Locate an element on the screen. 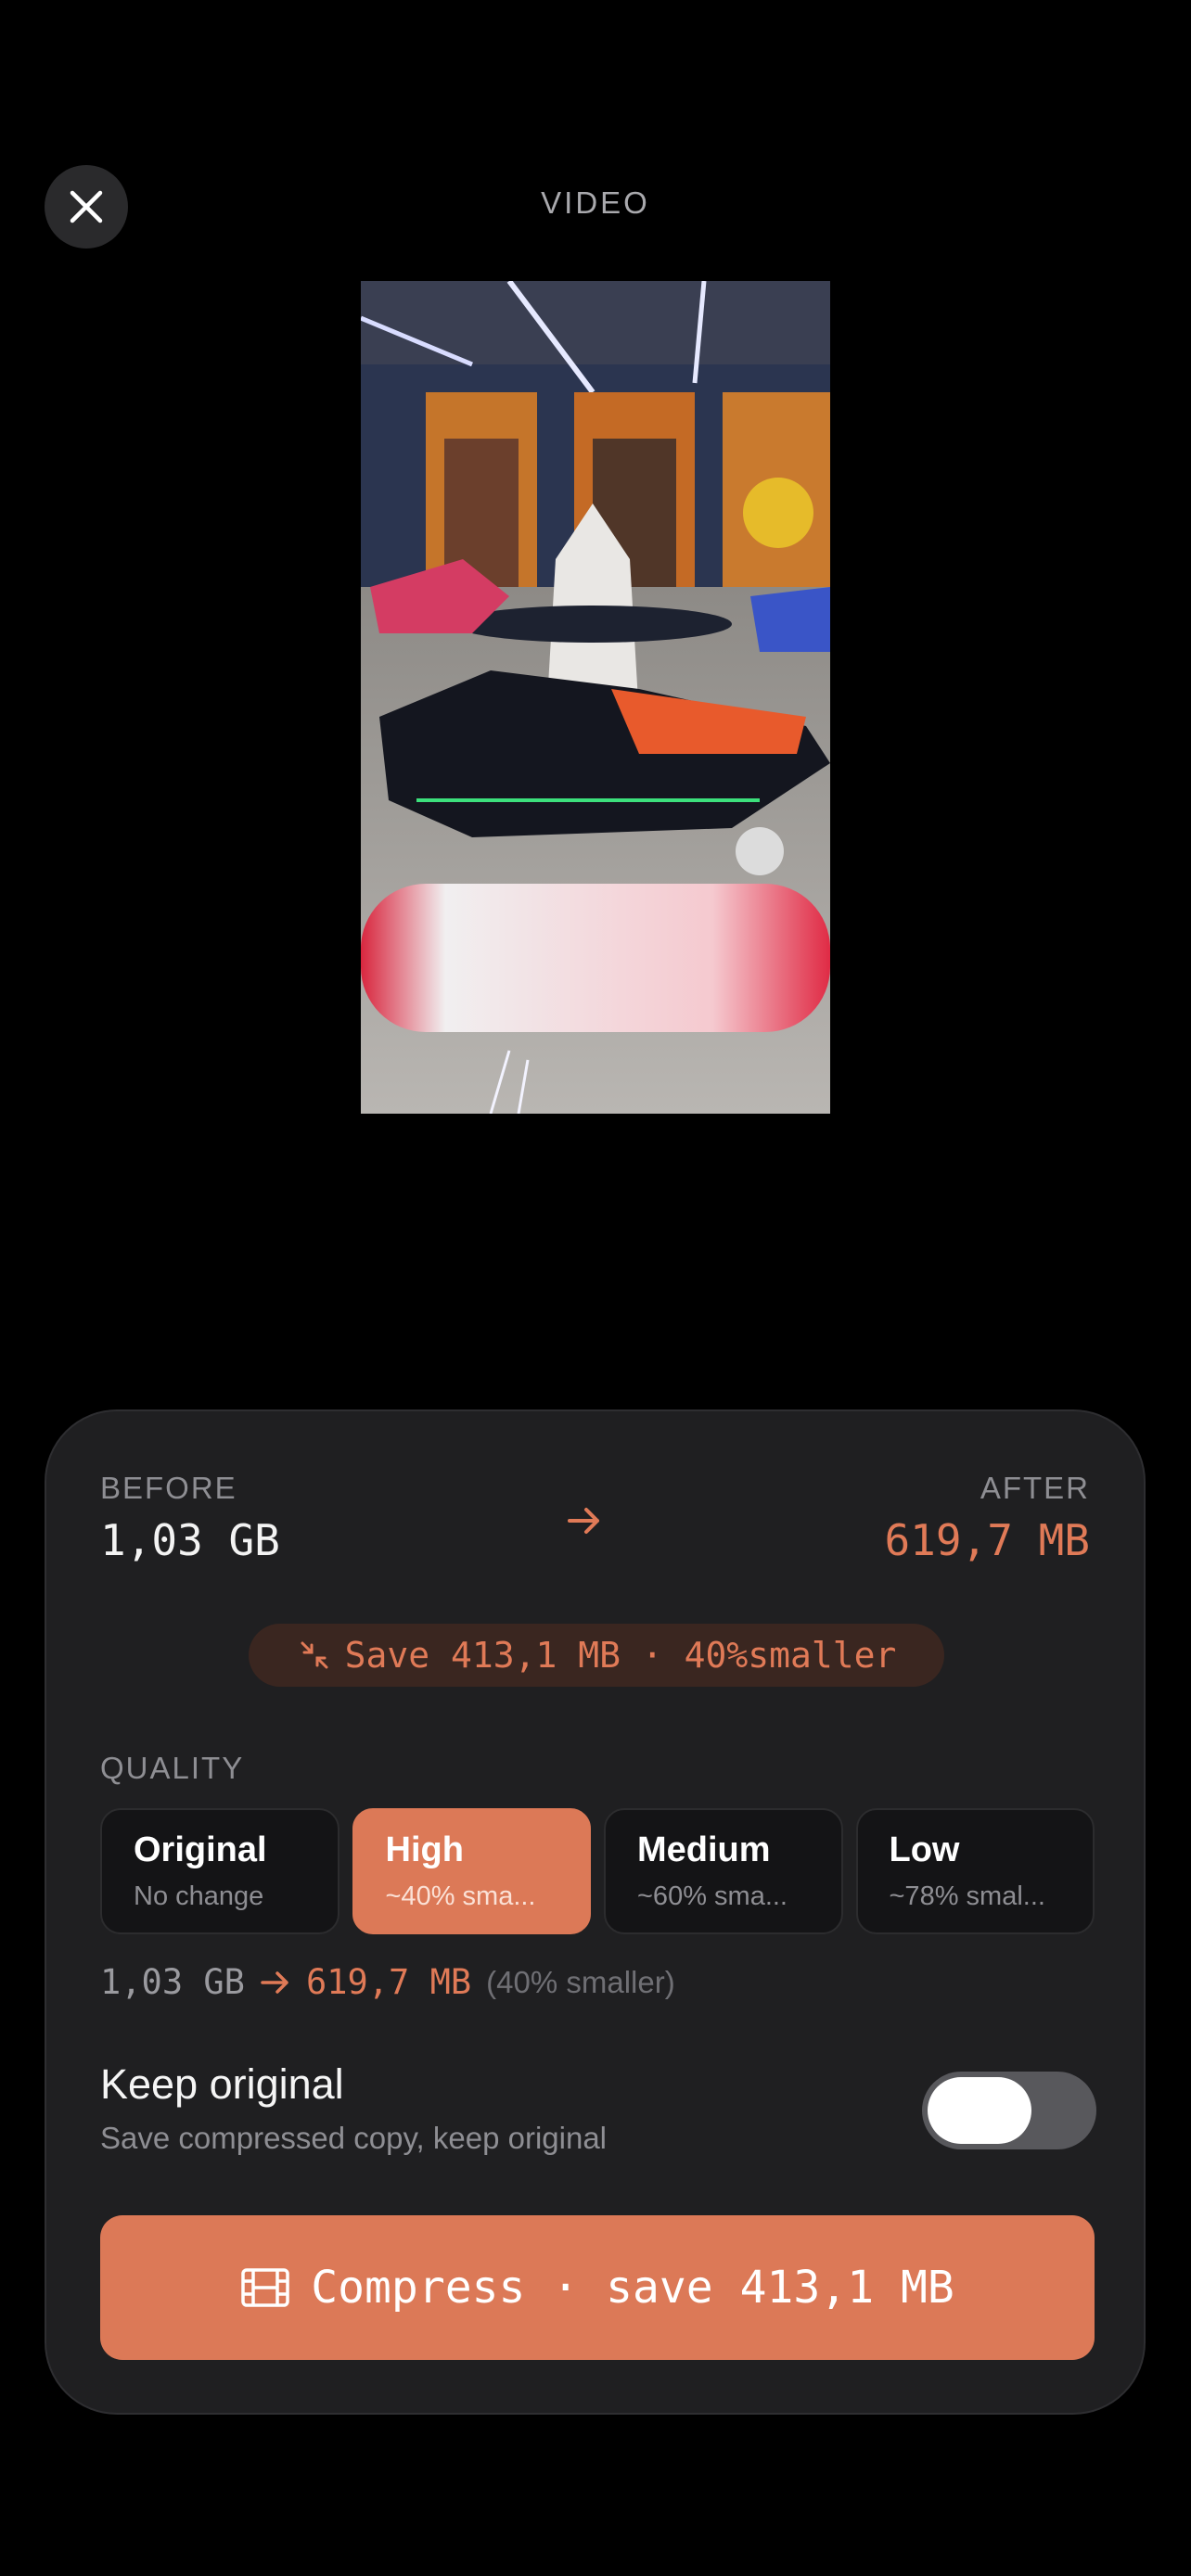 The image size is (1191, 2576). size-summary: 1,03 GB 619,7 MB (40% smaller) is located at coordinates (387, 1982).